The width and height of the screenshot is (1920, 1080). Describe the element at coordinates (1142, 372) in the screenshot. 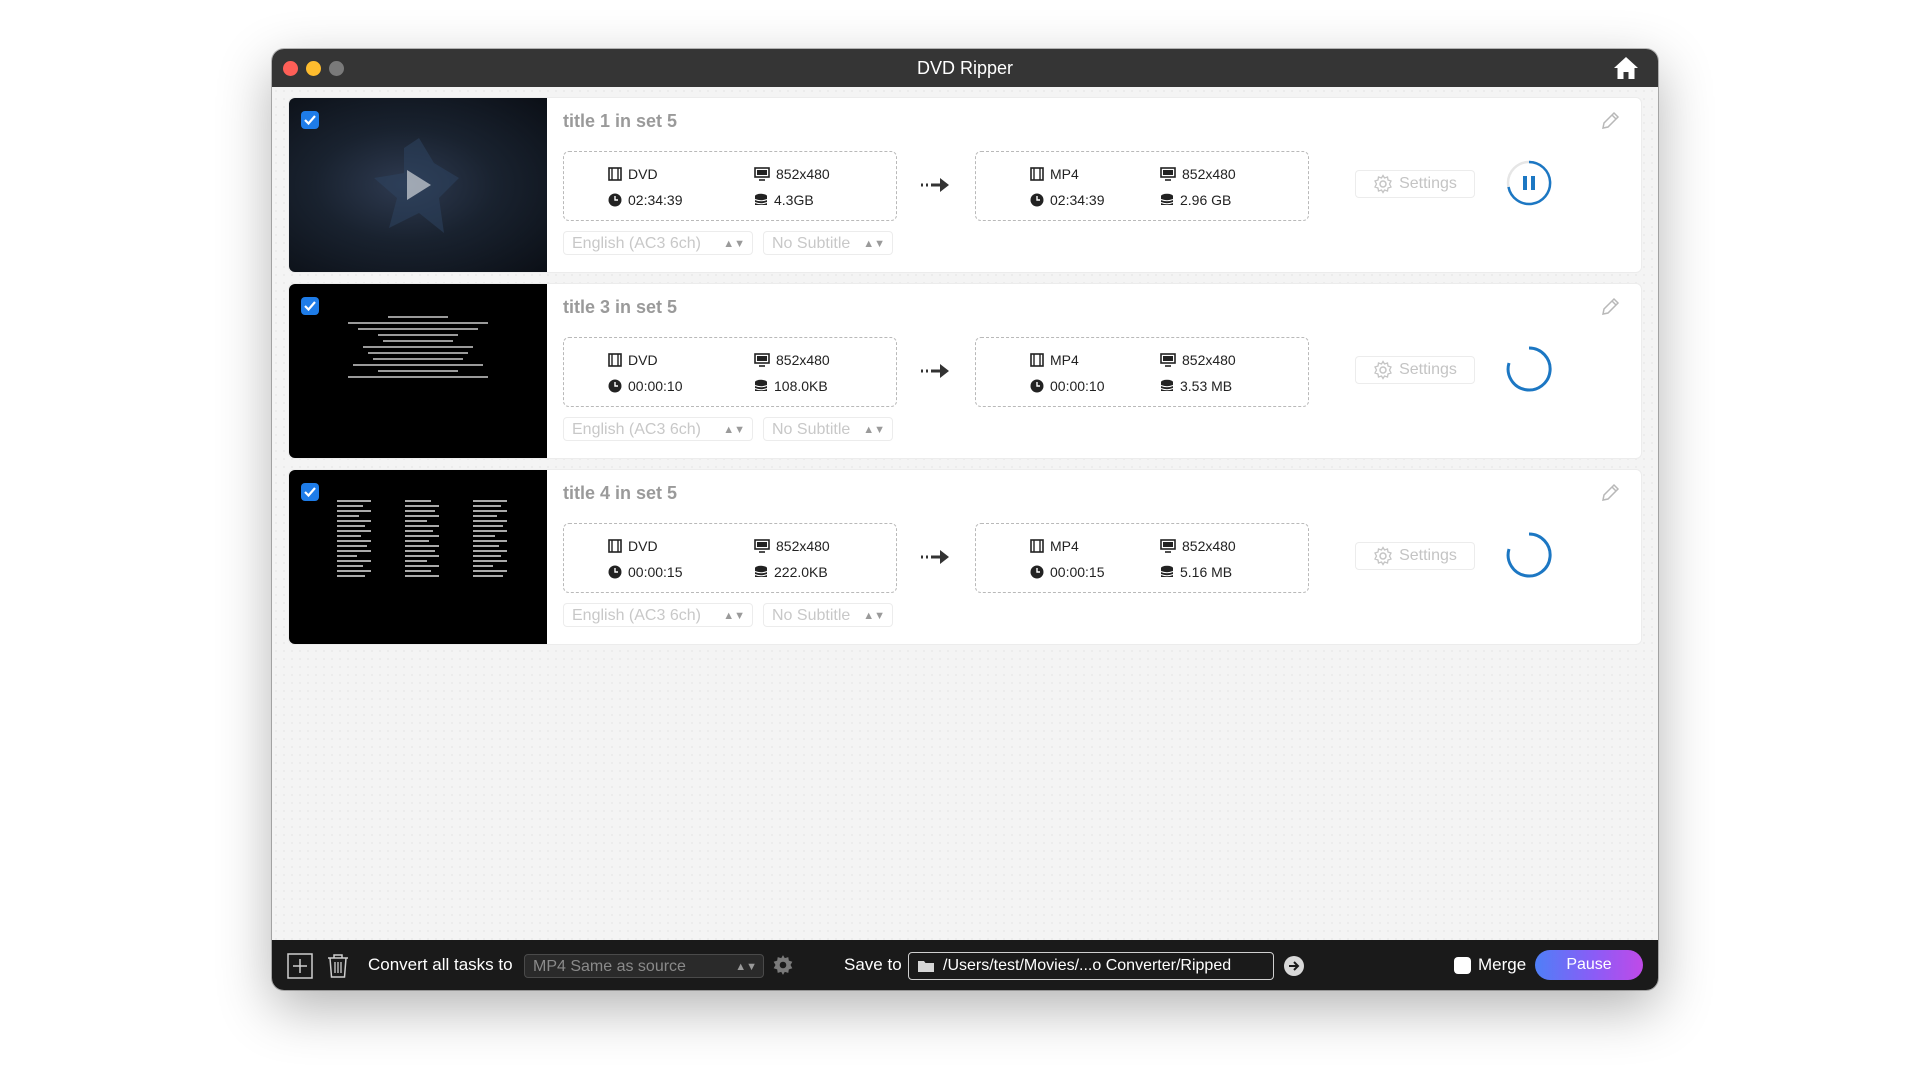

I see `output-info: MP4 852x480 00:00:10 3.53 MB` at that location.